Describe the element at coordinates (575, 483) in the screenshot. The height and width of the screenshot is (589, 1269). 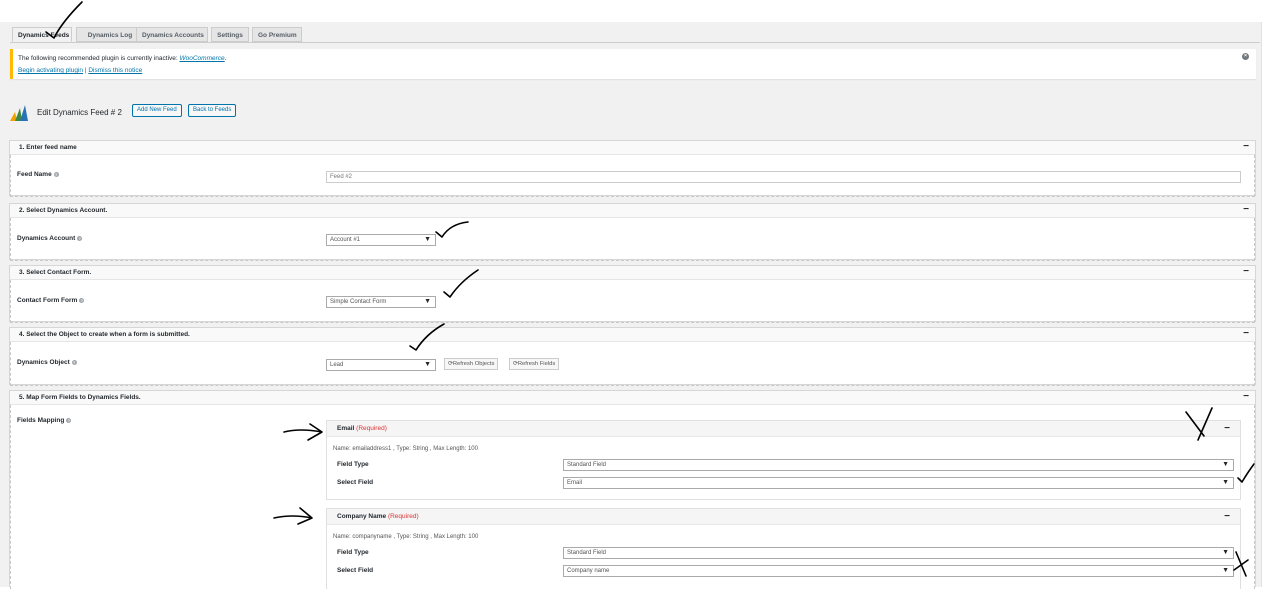
I see `select-field-value: Email` at that location.